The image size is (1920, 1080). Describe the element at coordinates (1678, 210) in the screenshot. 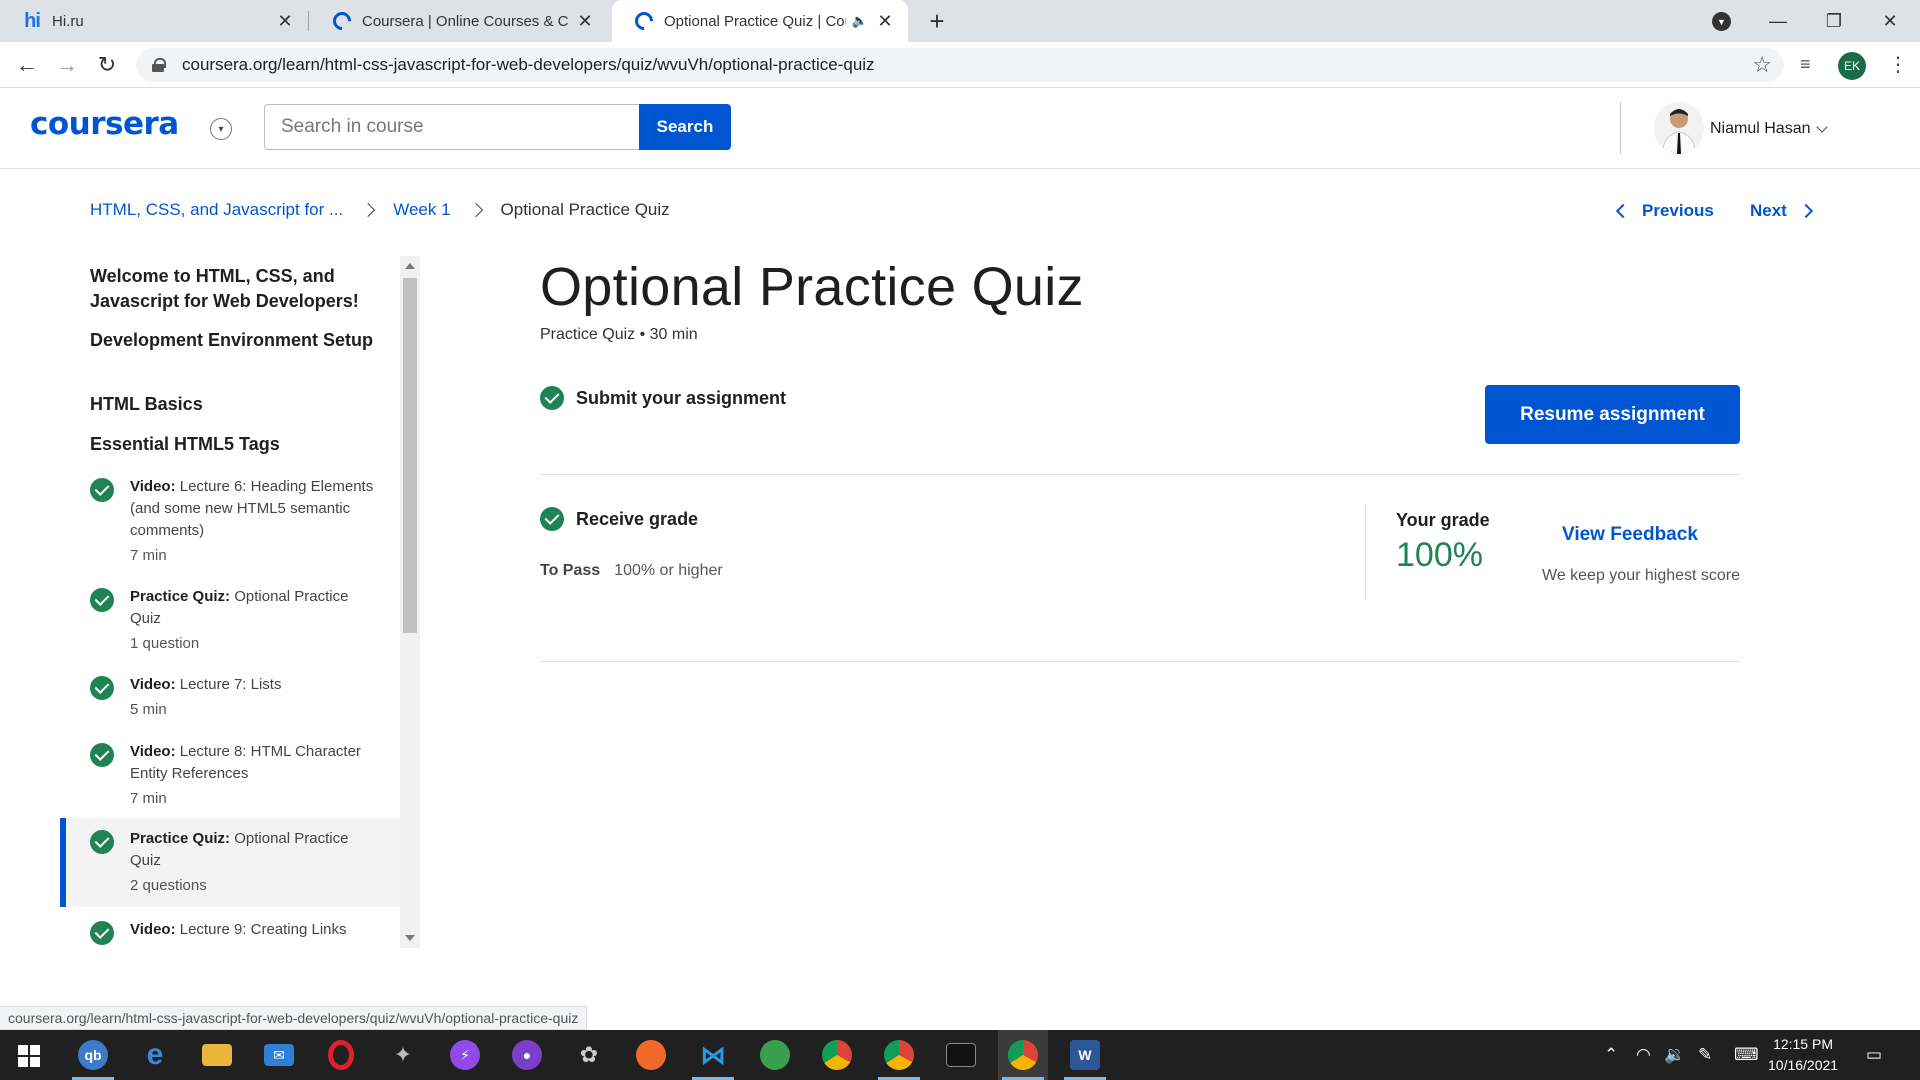

I see `previous-label: Previous` at that location.